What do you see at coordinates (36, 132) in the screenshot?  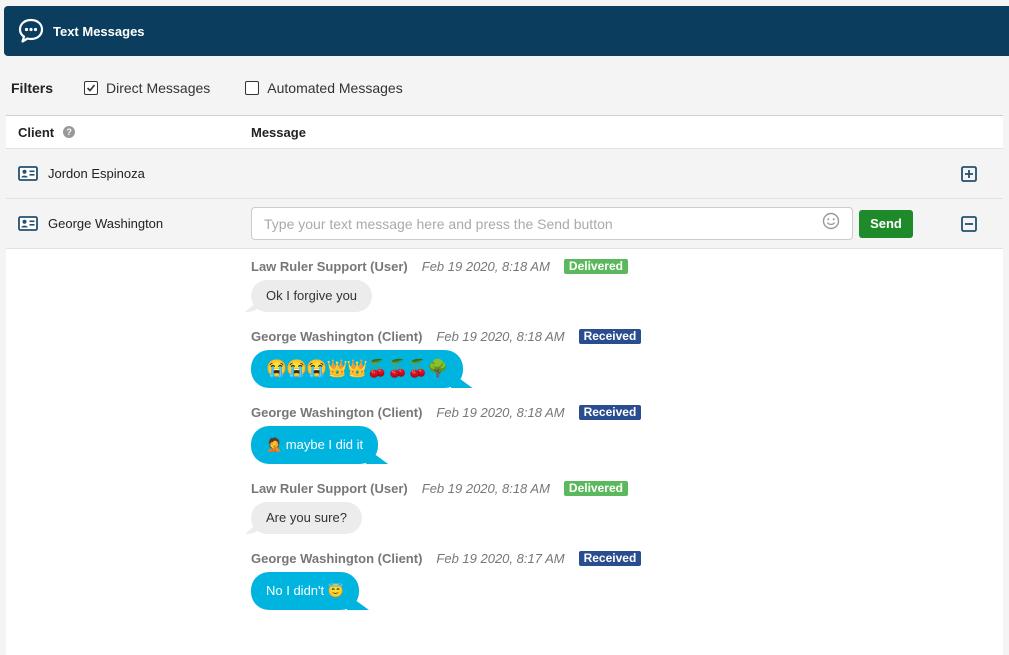 I see `client-column-label: Client` at bounding box center [36, 132].